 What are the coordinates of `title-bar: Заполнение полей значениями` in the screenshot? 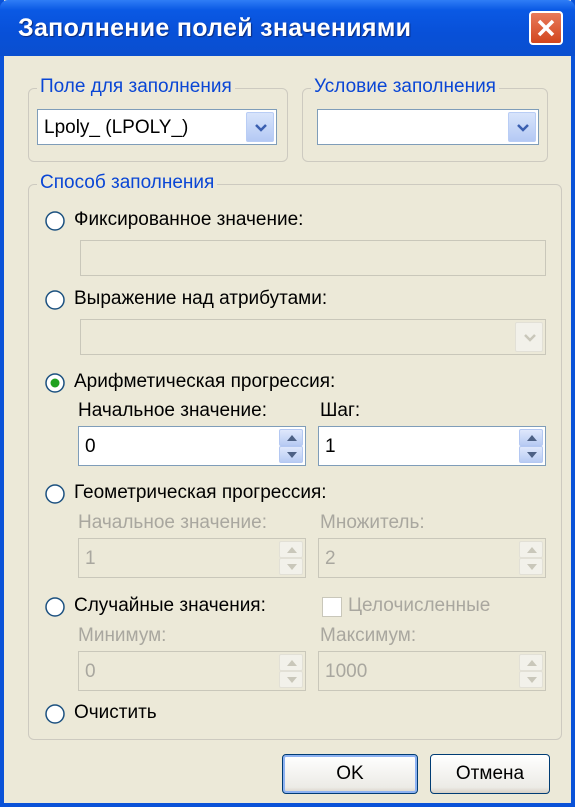 It's located at (287, 28).